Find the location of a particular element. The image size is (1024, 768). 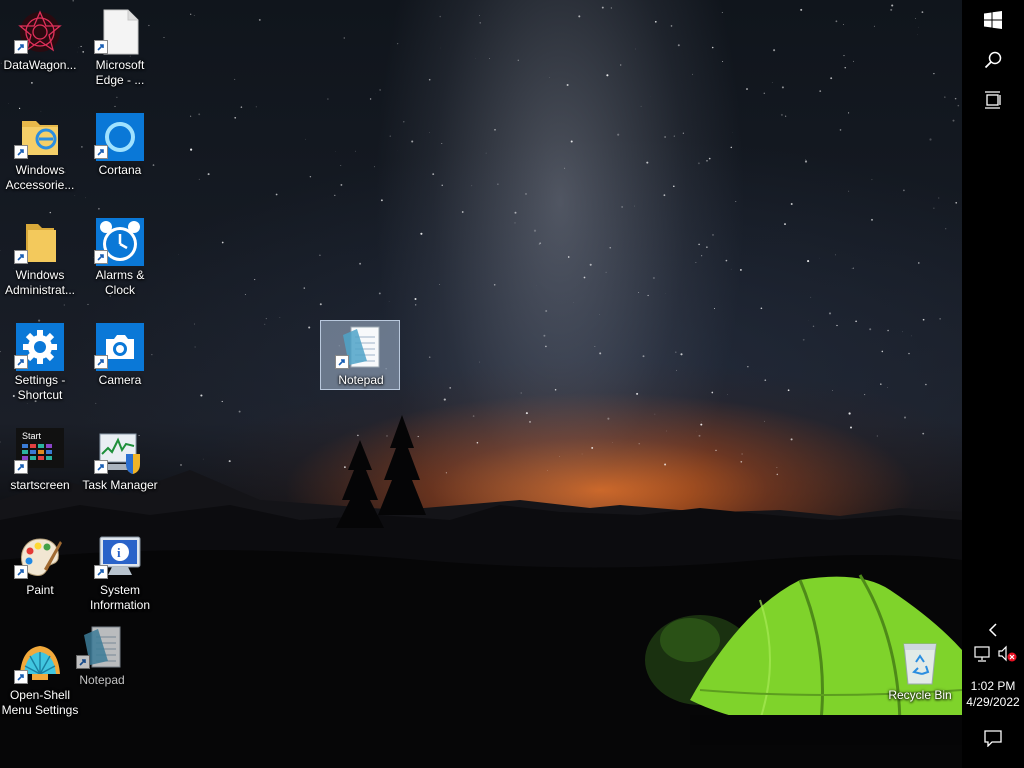

volume-muted-icon is located at coordinates (1007, 653).